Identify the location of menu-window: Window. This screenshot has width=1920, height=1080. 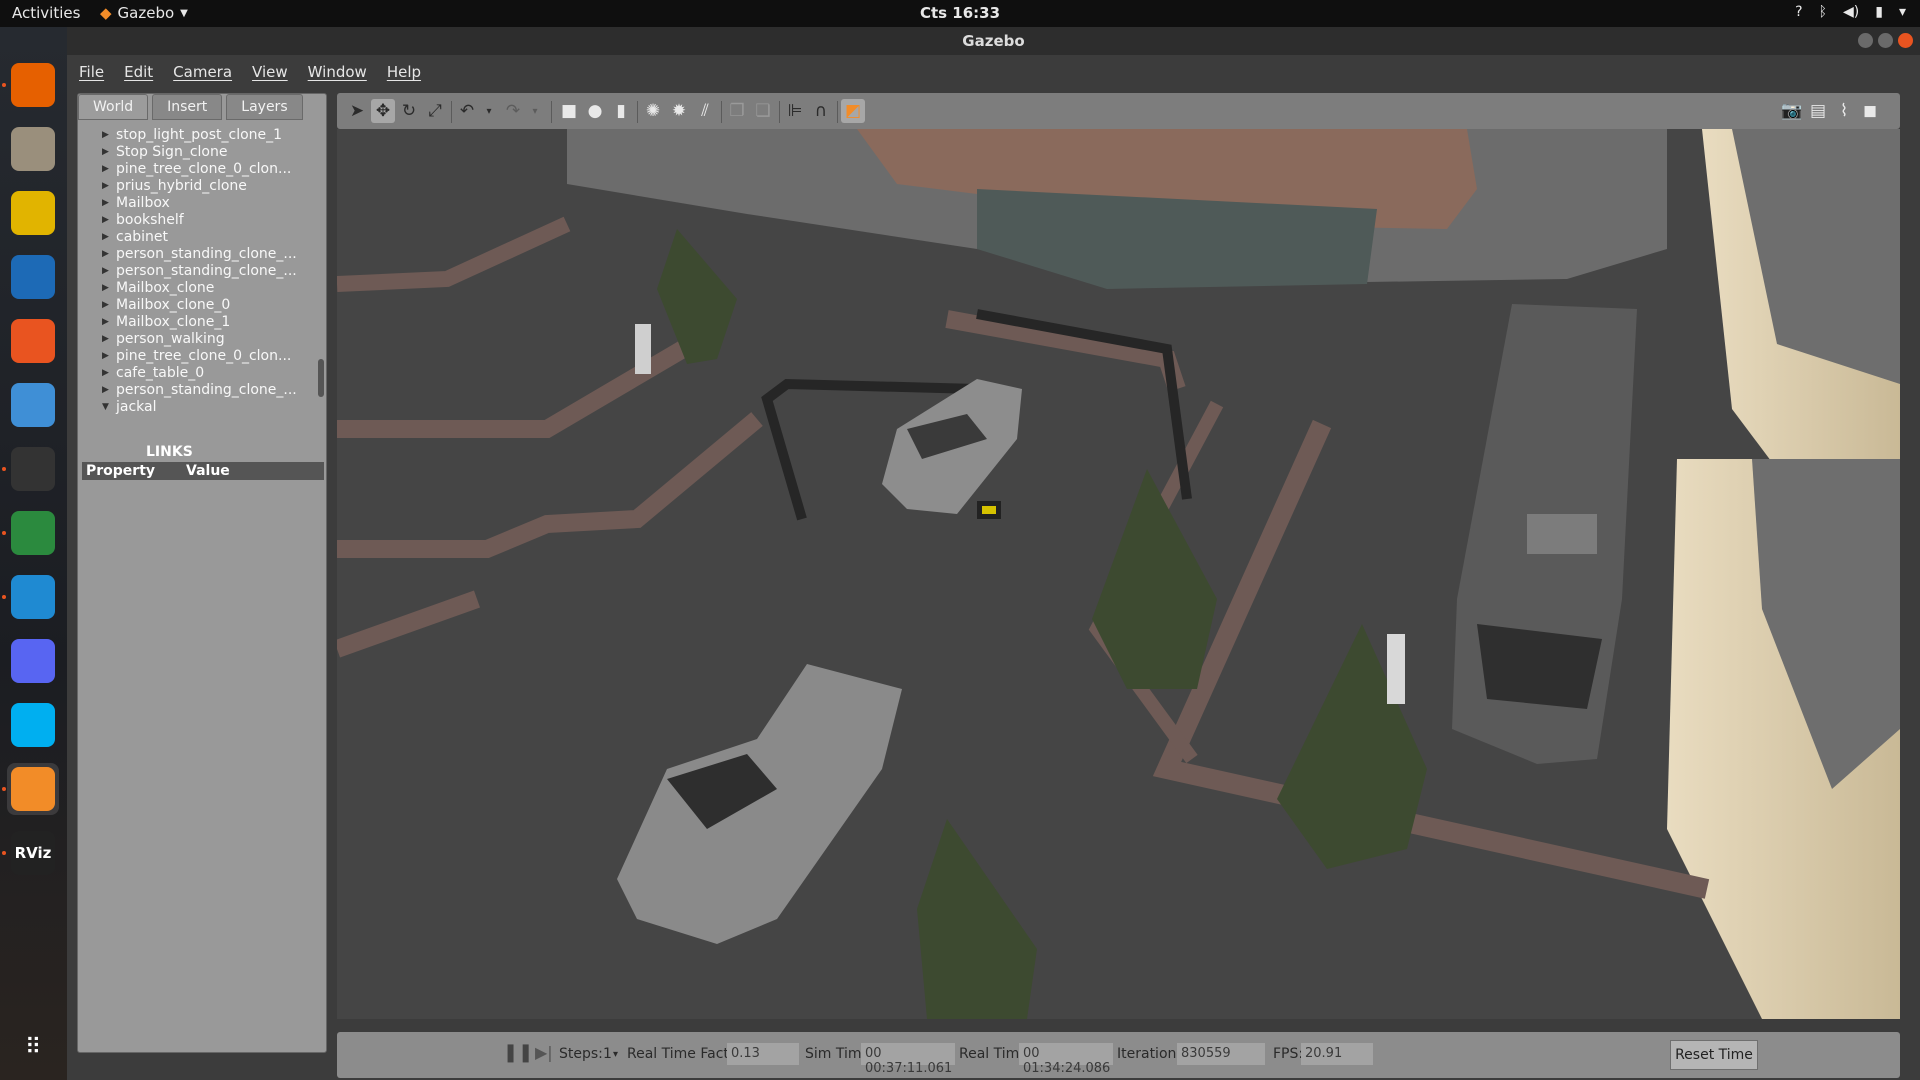
(337, 72).